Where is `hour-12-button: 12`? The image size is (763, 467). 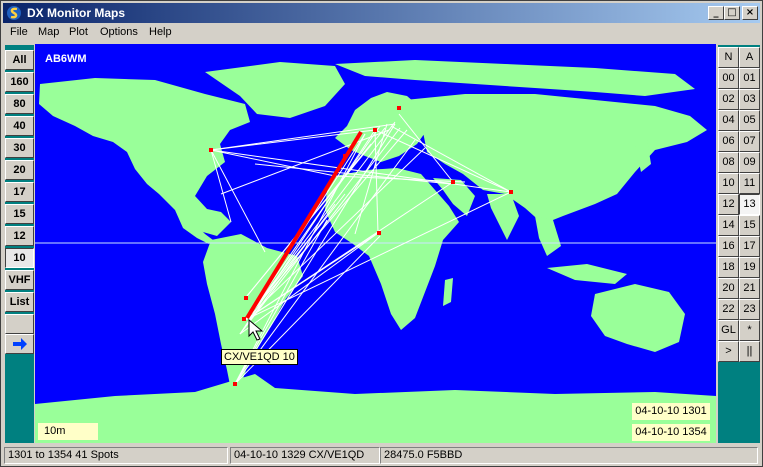 hour-12-button: 12 is located at coordinates (728, 204).